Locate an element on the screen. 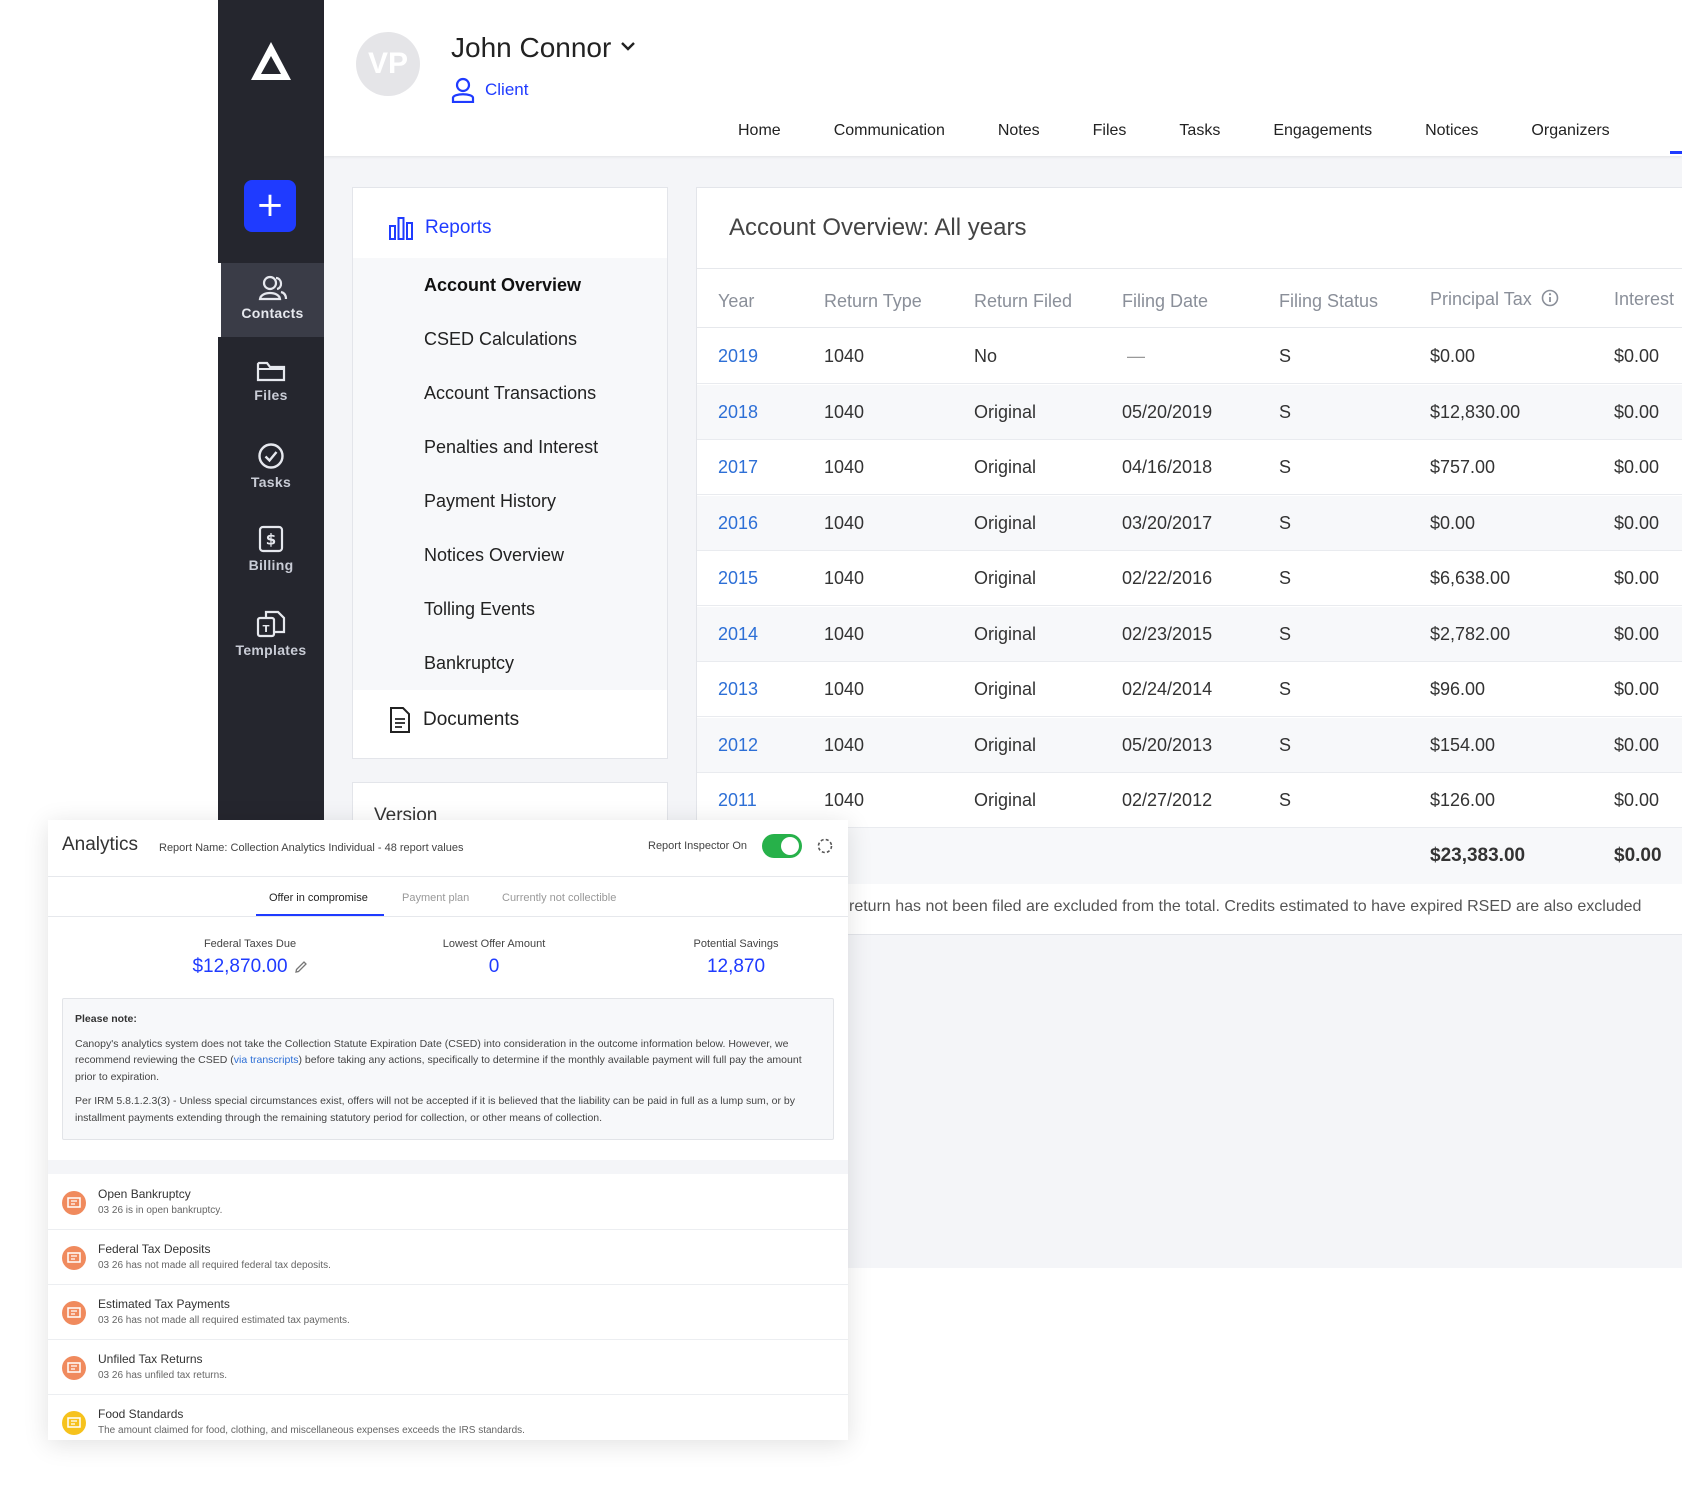 The height and width of the screenshot is (1492, 1682). flag-icon is located at coordinates (74, 1258).